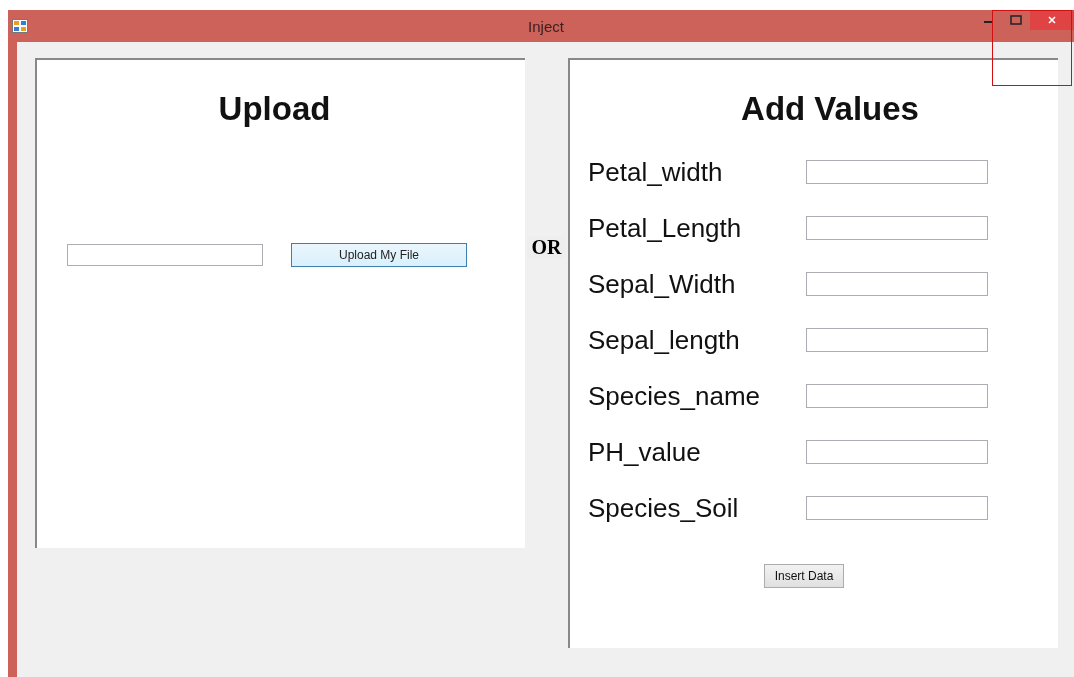 The image size is (1074, 677). What do you see at coordinates (274, 109) in the screenshot?
I see `panel-heading: Upload` at bounding box center [274, 109].